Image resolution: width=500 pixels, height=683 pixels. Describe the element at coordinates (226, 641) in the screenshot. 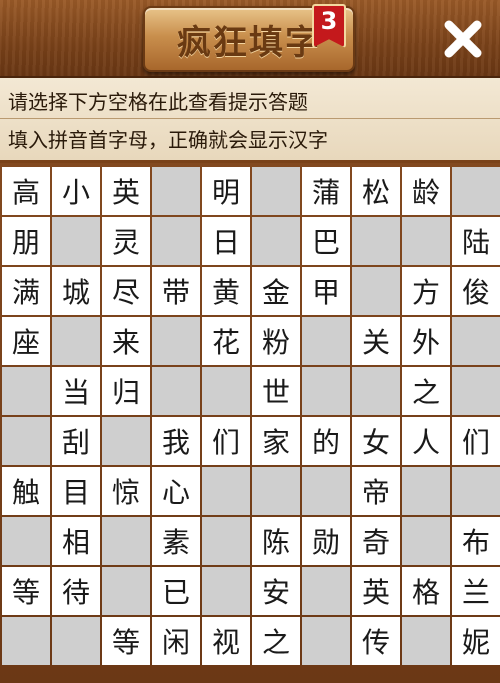

I see `grid-cell-filled: 视` at that location.